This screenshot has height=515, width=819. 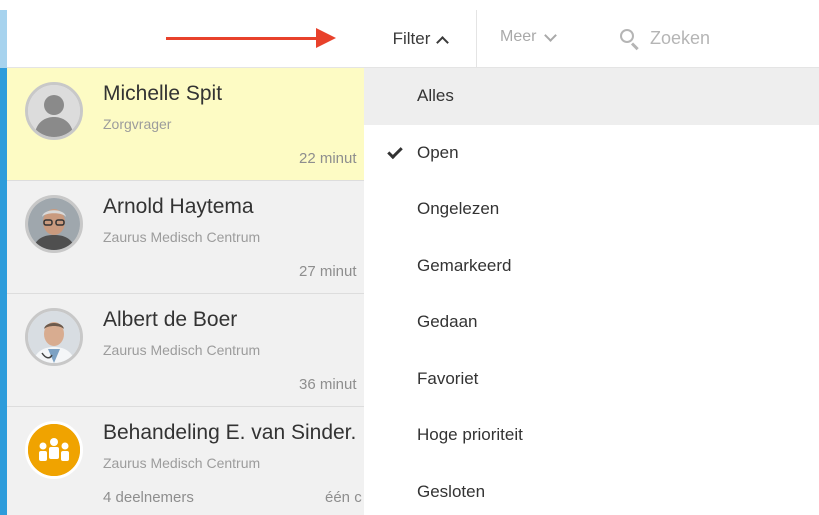 What do you see at coordinates (178, 206) in the screenshot?
I see `conversation-name: Arnold Haytema` at bounding box center [178, 206].